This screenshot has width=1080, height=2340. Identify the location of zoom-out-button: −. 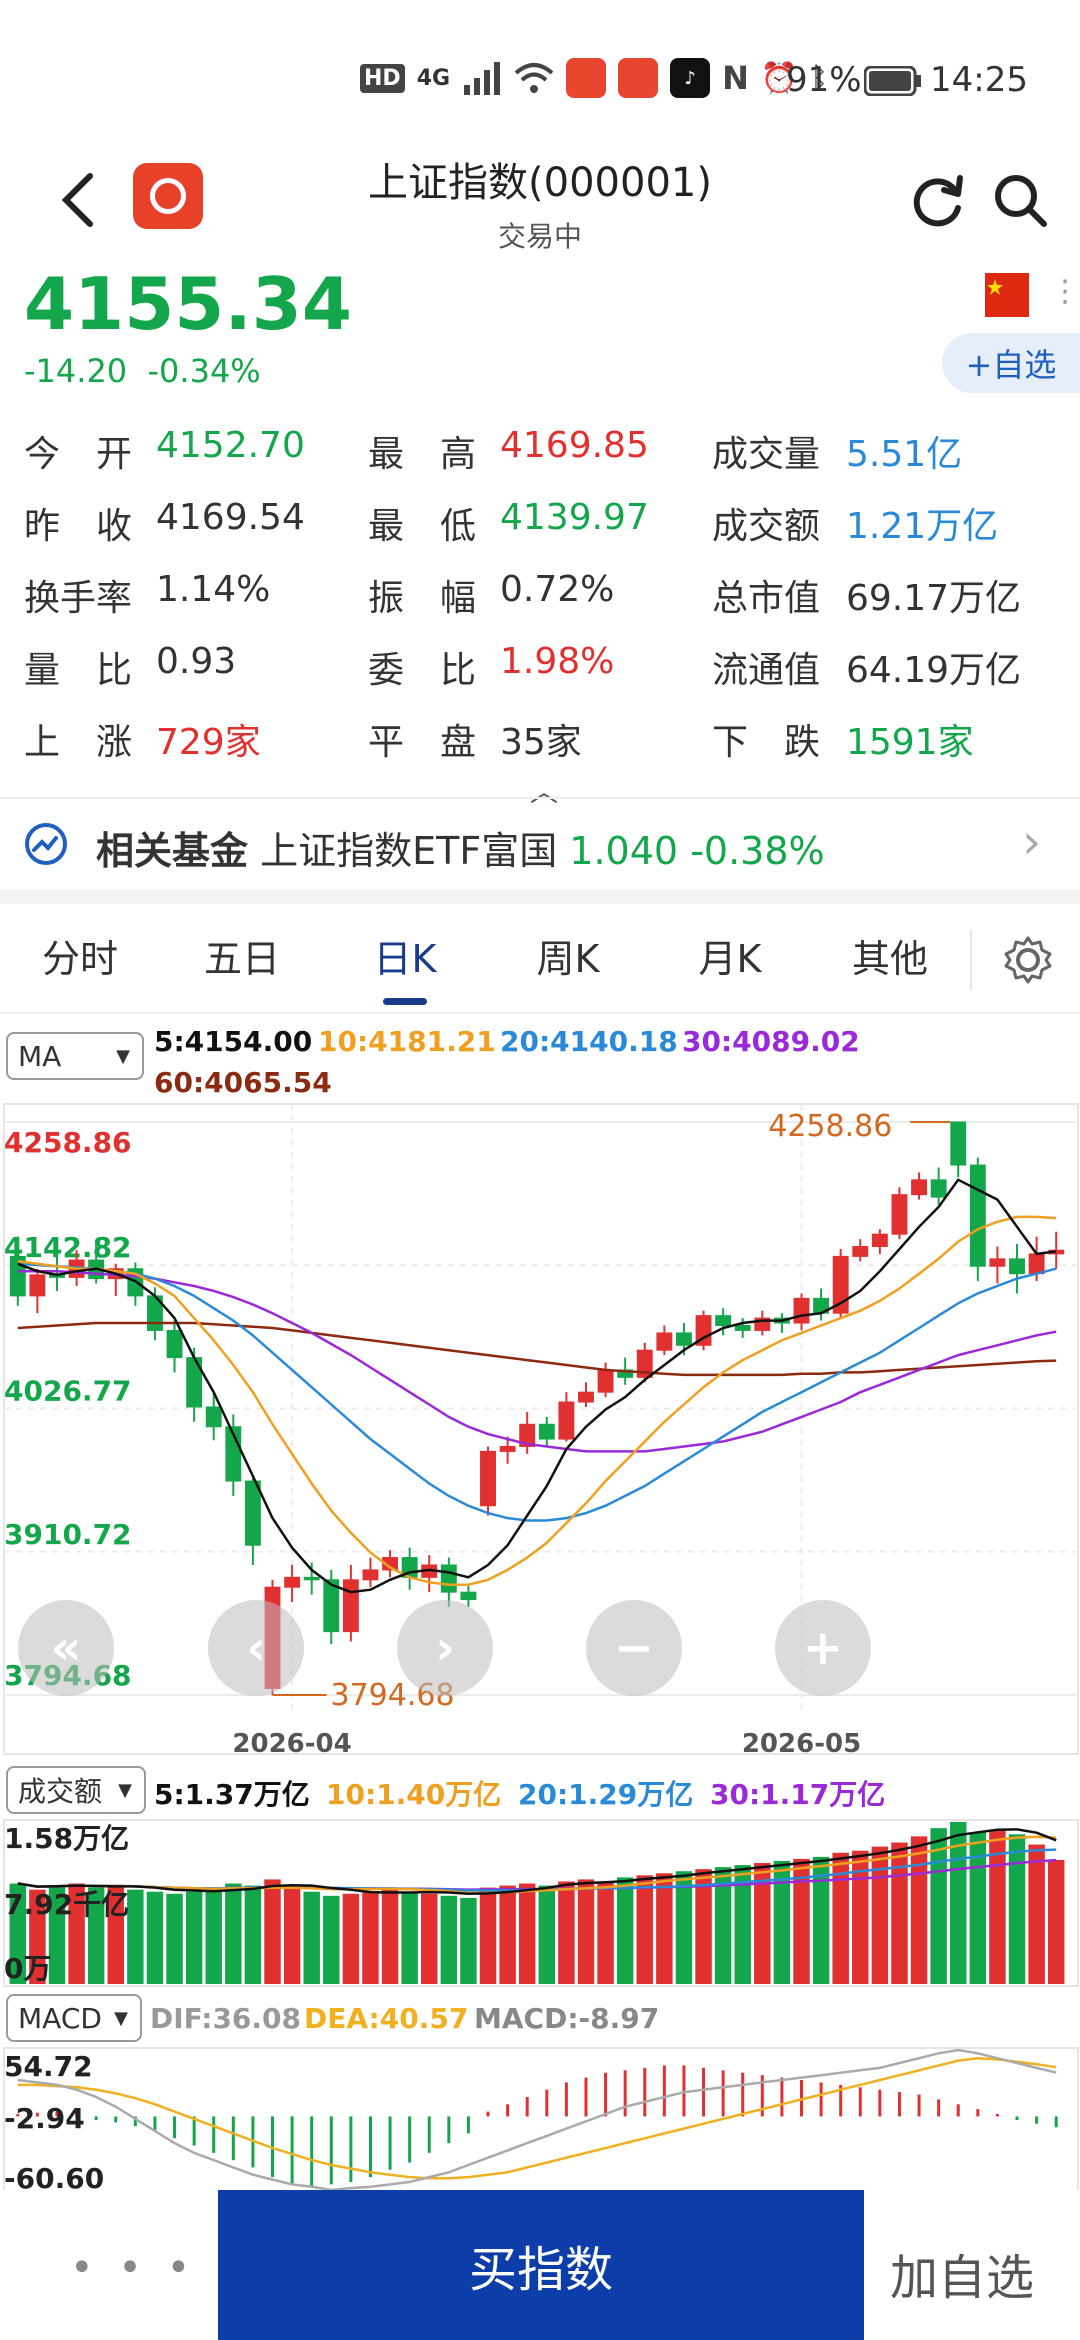
(634, 1648).